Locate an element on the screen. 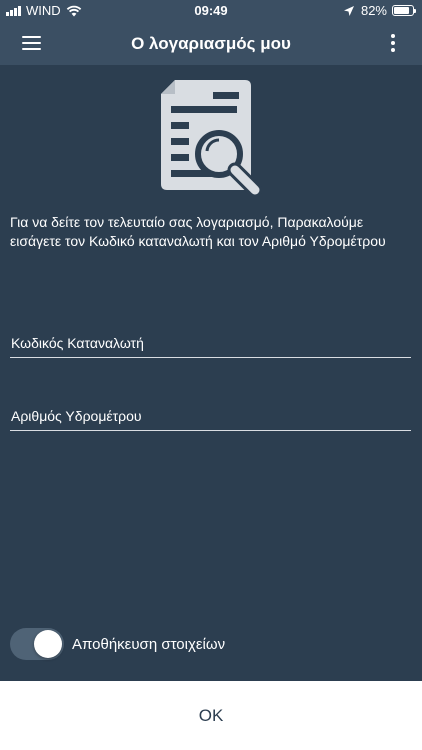 The width and height of the screenshot is (422, 750). hamburger-menu-icon is located at coordinates (31, 44).